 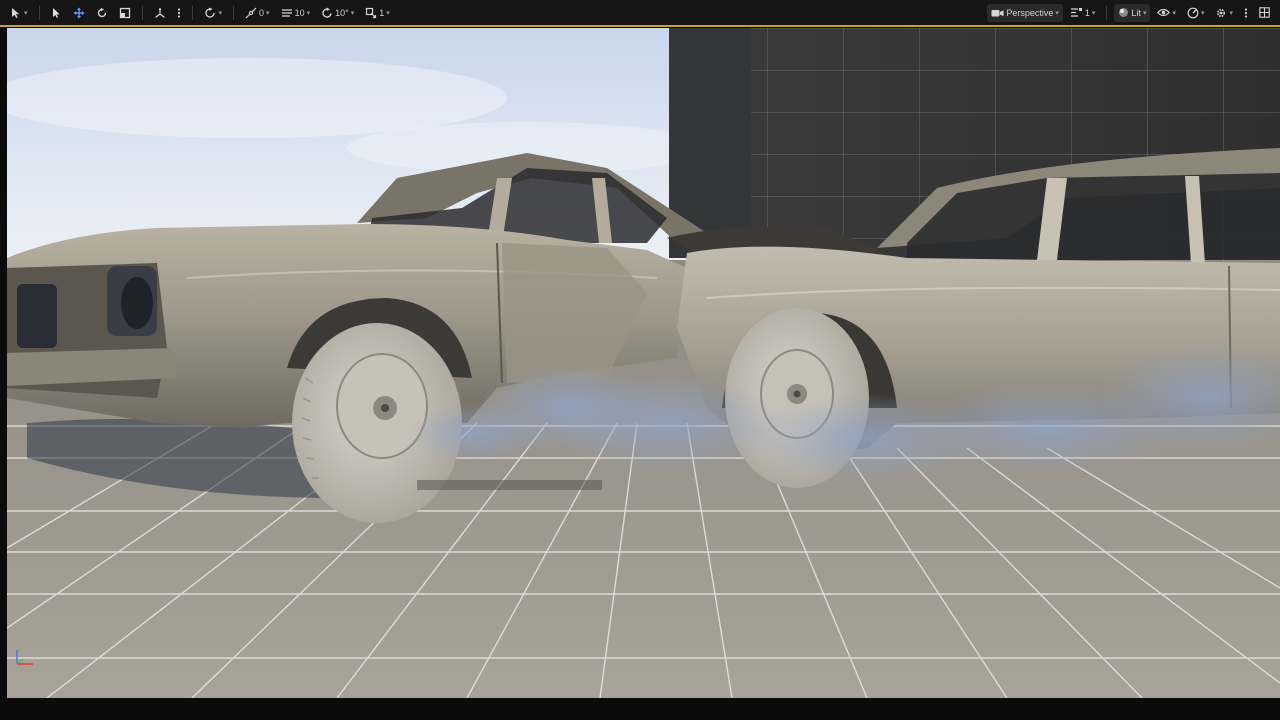 I want to click on rotate-icon, so click(x=102, y=13).